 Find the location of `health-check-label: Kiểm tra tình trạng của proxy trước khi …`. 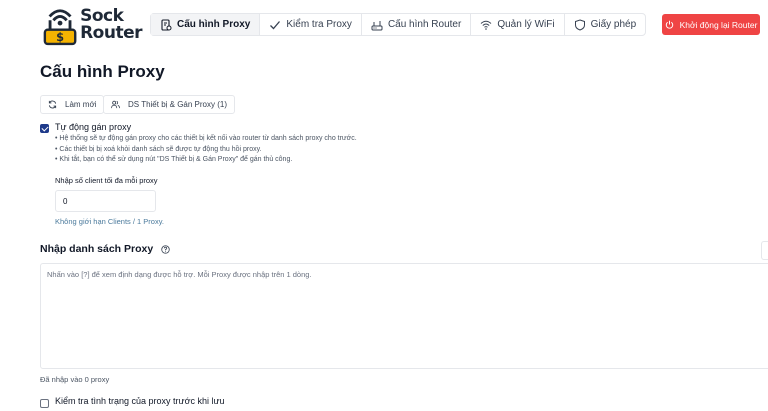

health-check-label: Kiểm tra tình trạng của proxy trước khi … is located at coordinates (140, 401).